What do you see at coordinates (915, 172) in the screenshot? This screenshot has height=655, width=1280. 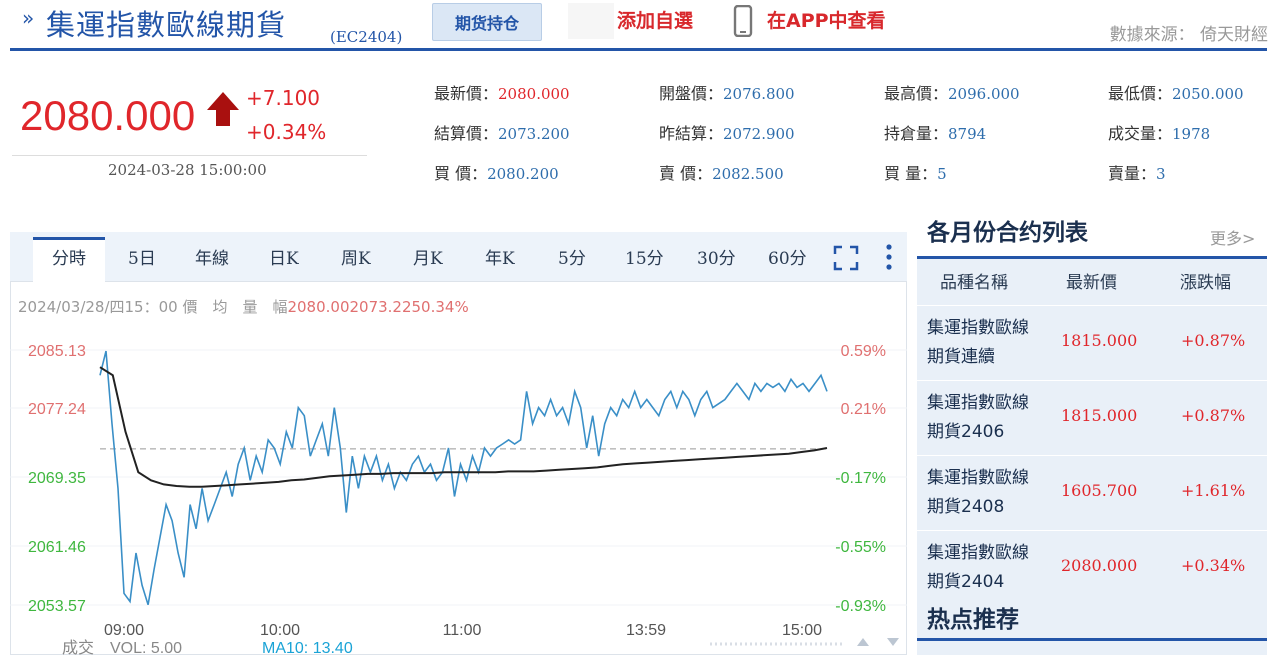 I see `quote-field: 買 量：5` at bounding box center [915, 172].